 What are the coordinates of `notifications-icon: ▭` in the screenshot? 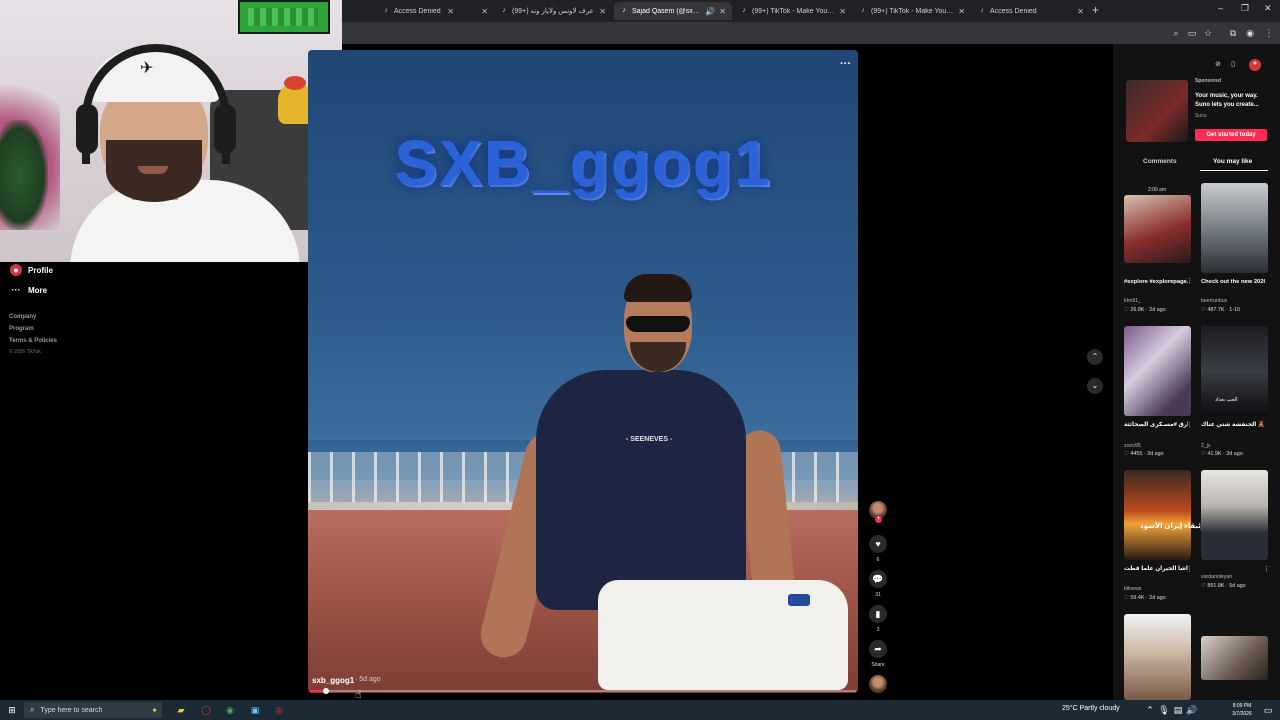 It's located at (1268, 710).